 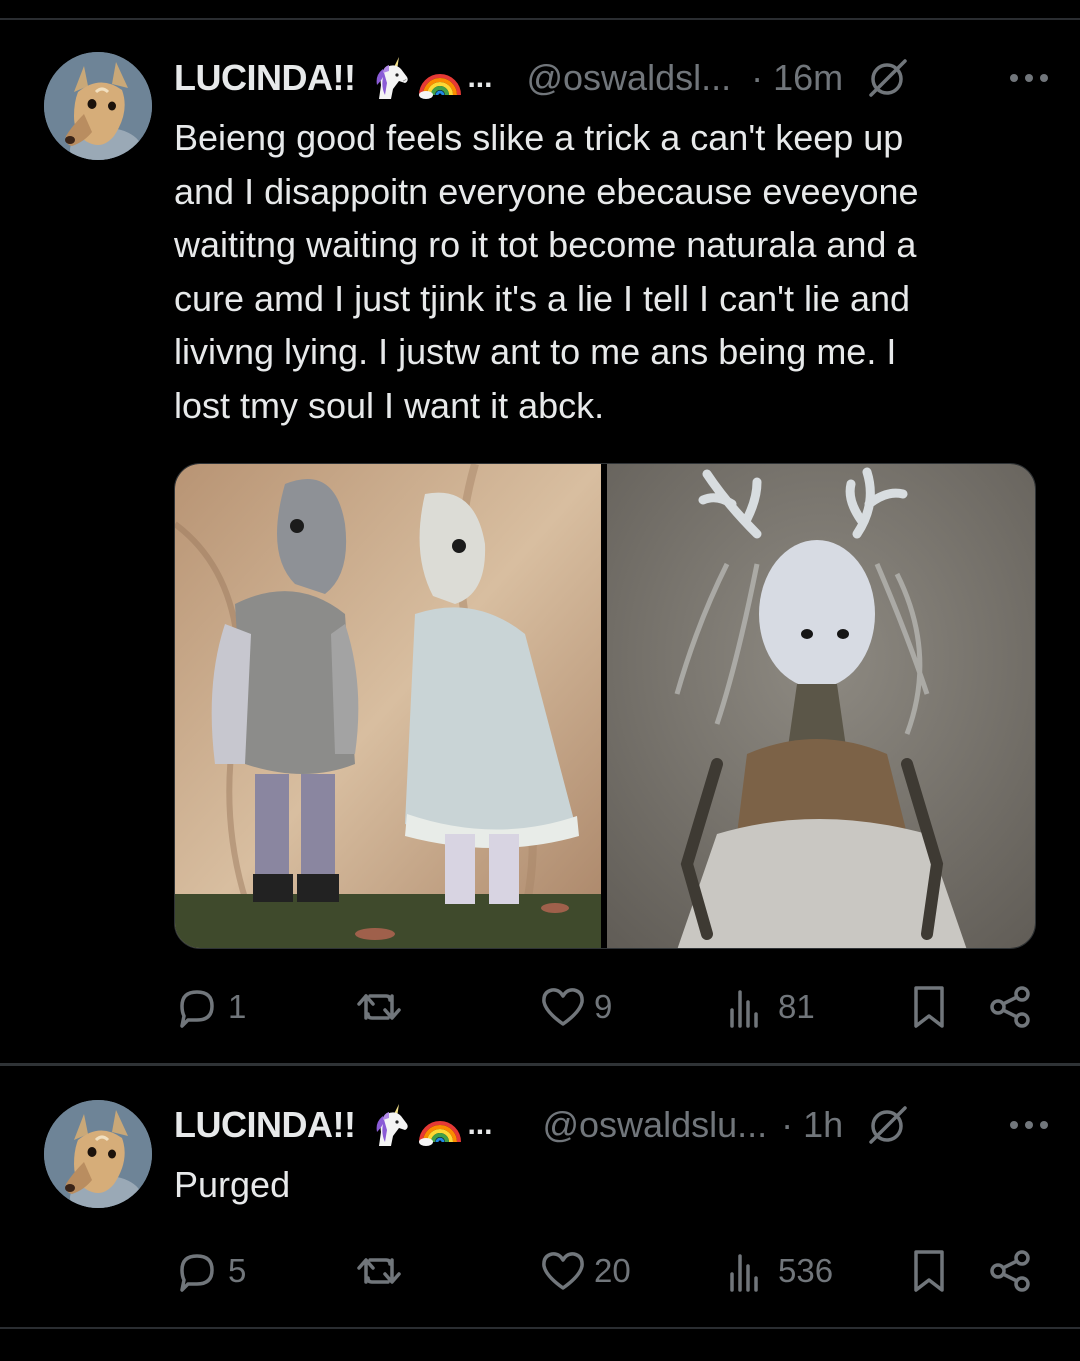 I want to click on reply-button: 5, so click(x=210, y=1271).